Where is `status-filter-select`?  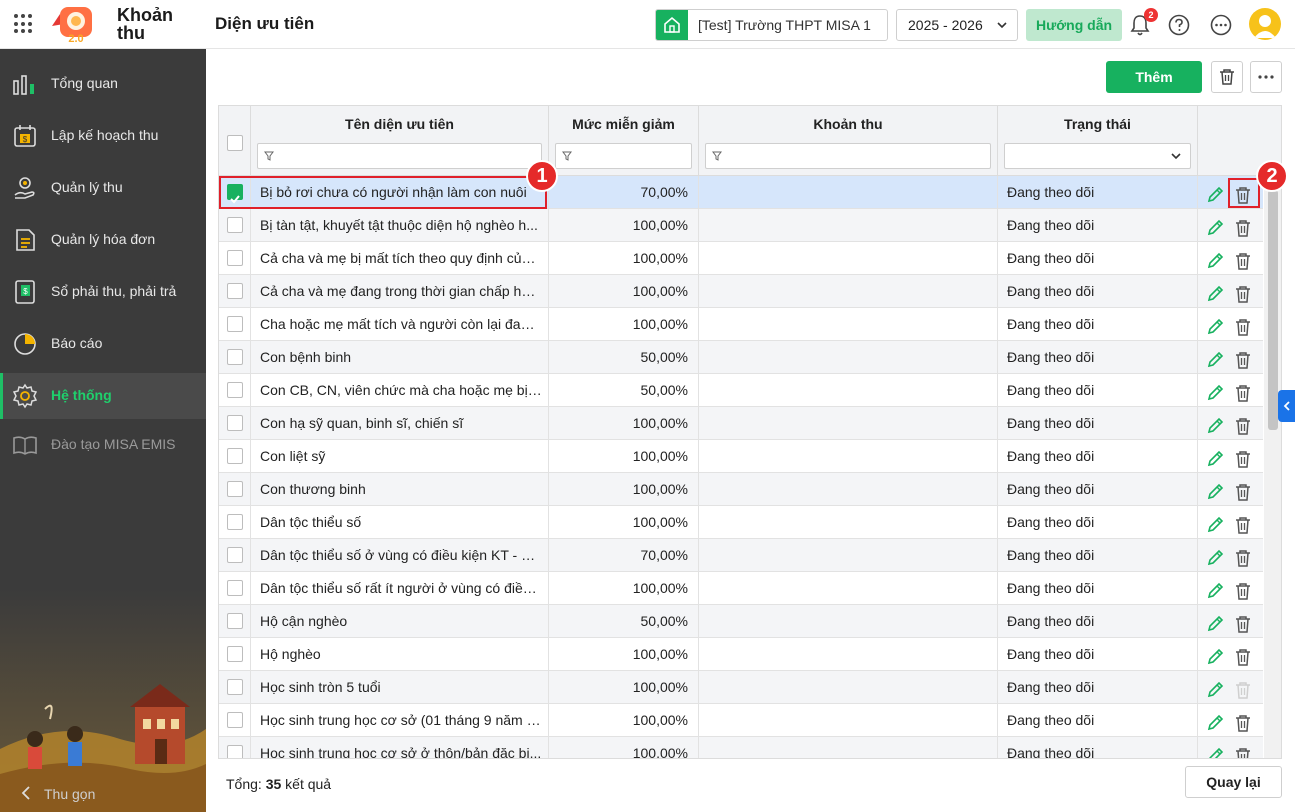
status-filter-select is located at coordinates (1097, 156).